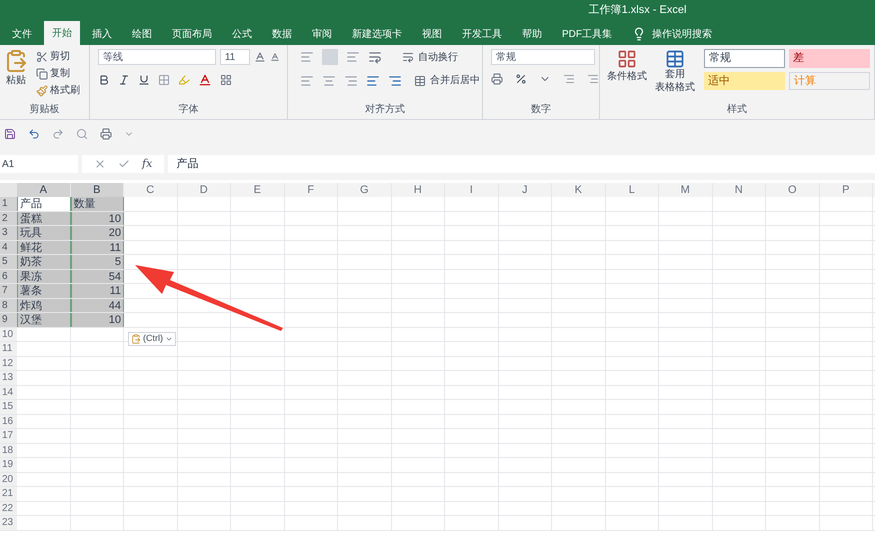 The width and height of the screenshot is (875, 535). I want to click on paste-icon, so click(16, 61).